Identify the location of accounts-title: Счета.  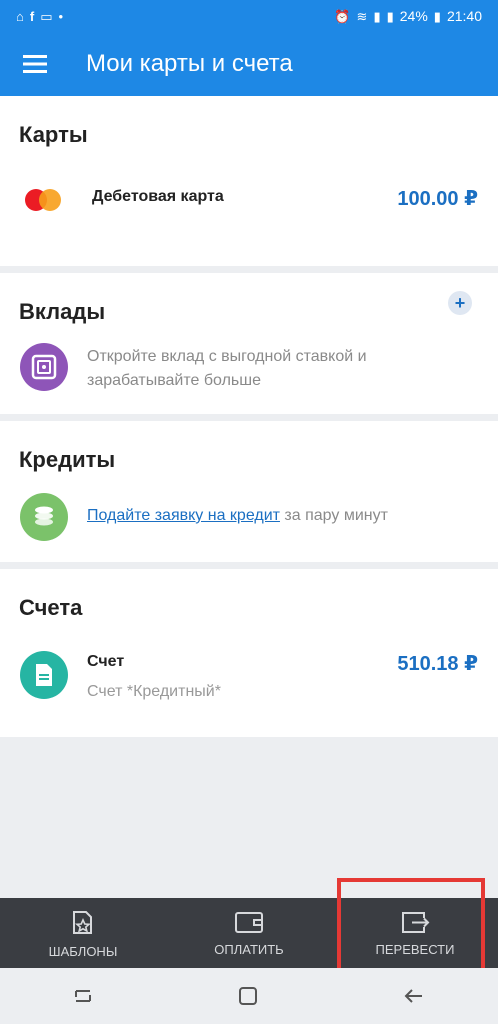
(51, 607).